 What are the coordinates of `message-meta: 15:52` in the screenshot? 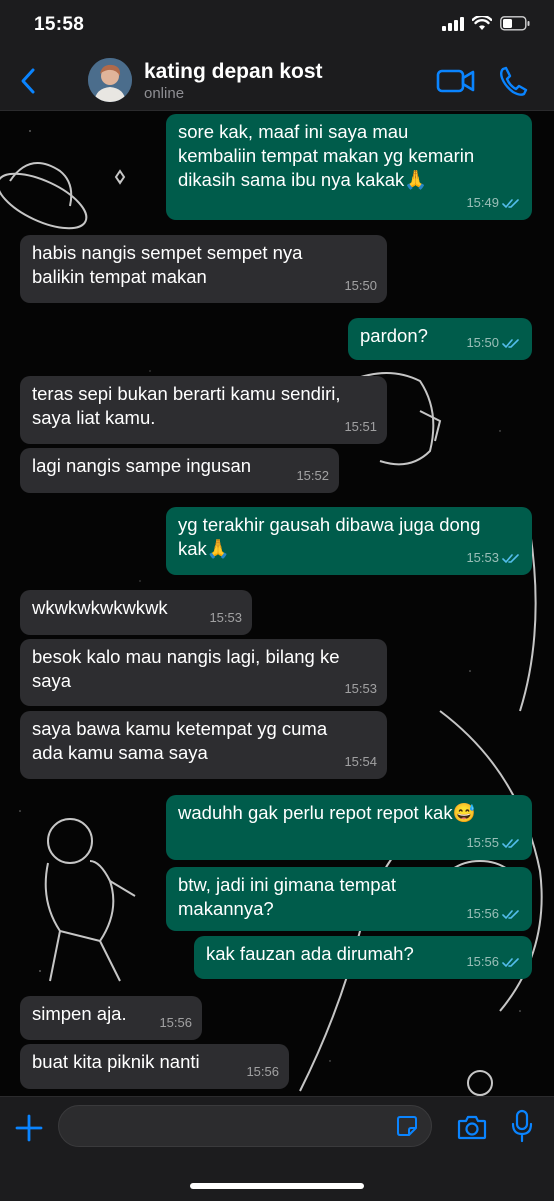 It's located at (312, 476).